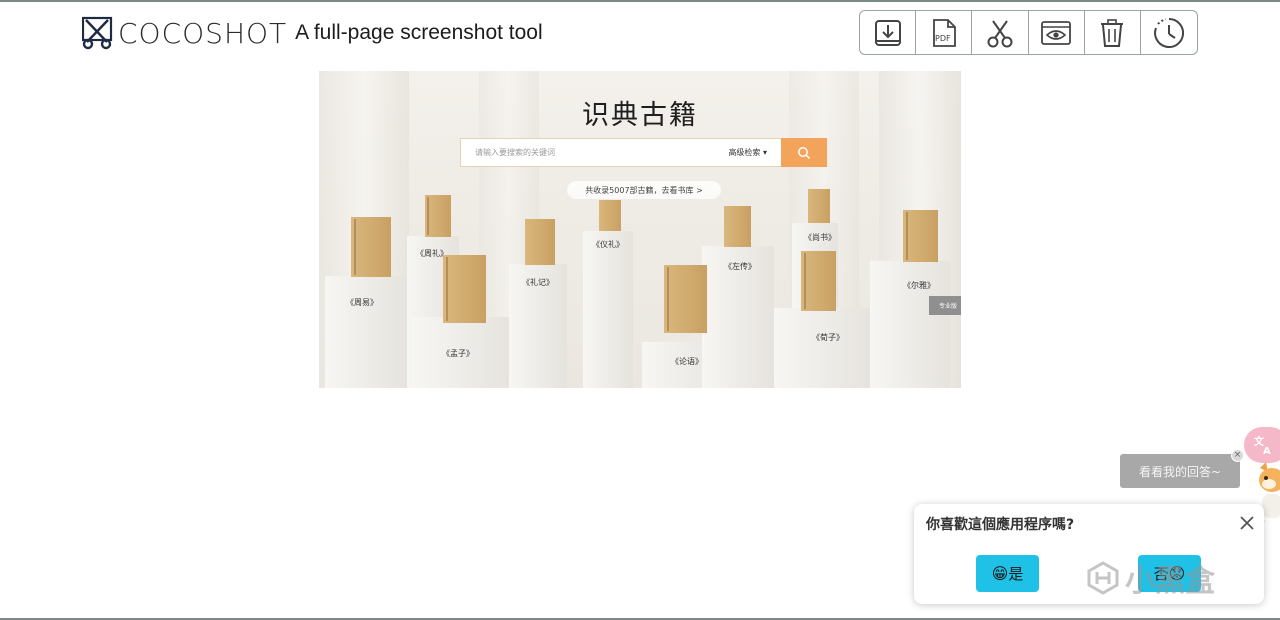 This screenshot has width=1280, height=620. Describe the element at coordinates (687, 361) in the screenshot. I see `book-label: 《论语》` at that location.